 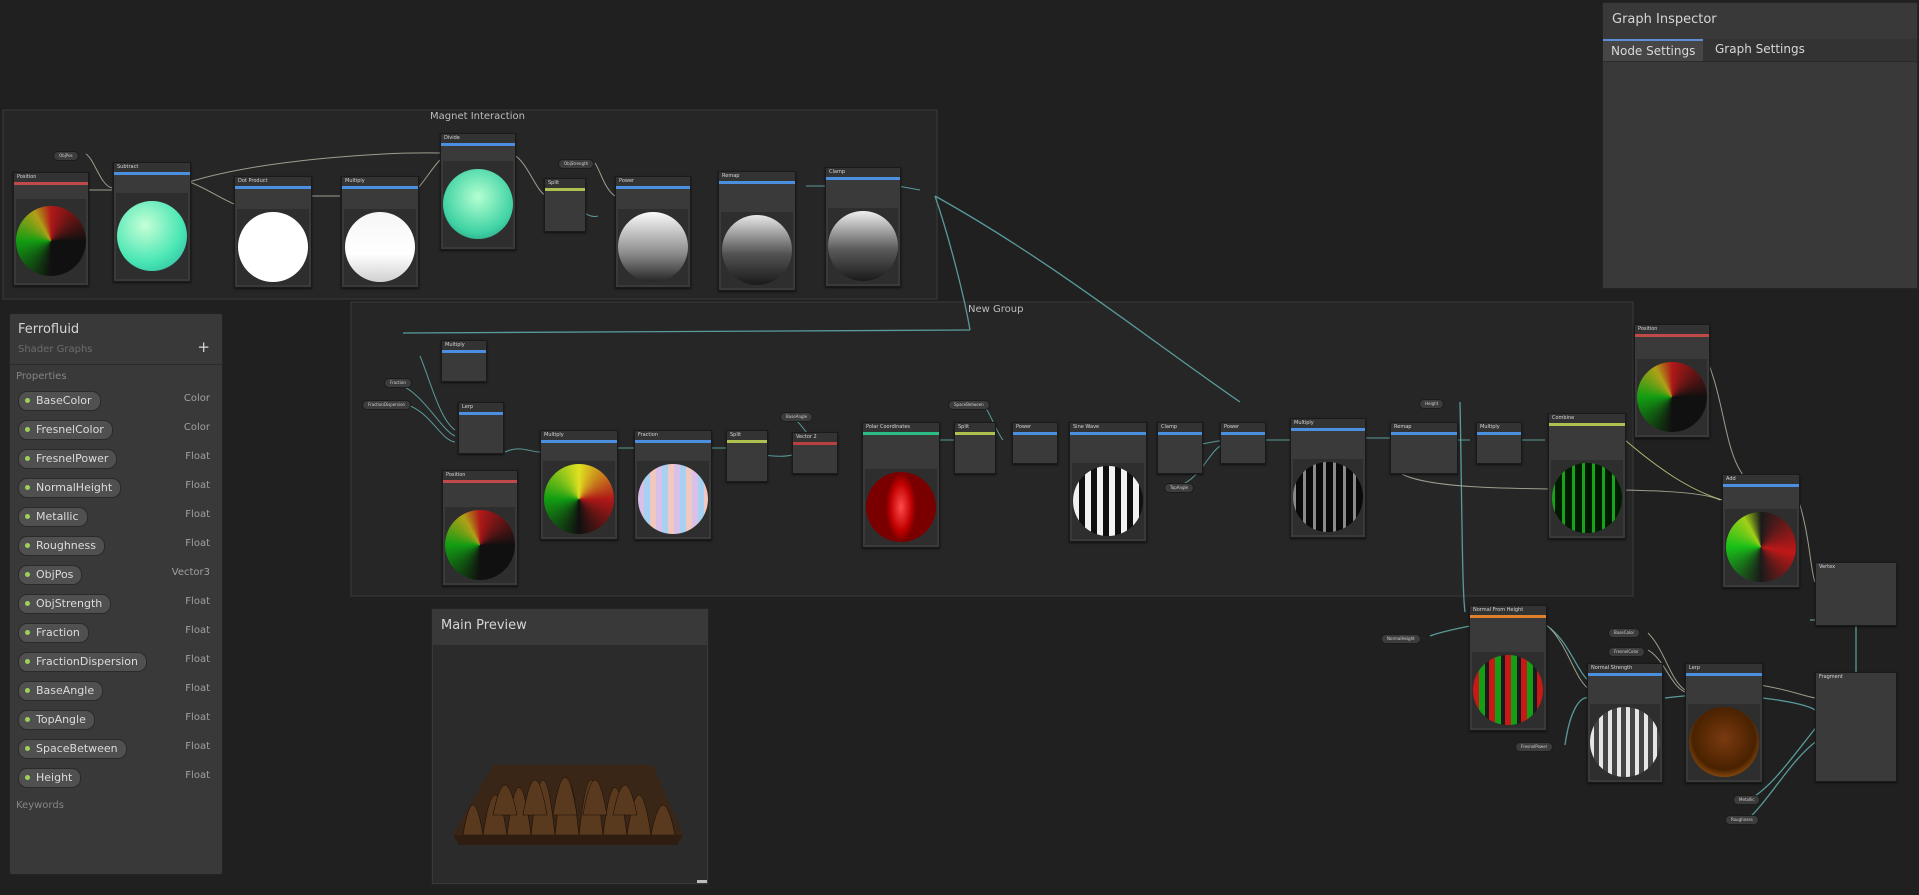 What do you see at coordinates (114, 603) in the screenshot?
I see `property-row: ObjStrength Float` at bounding box center [114, 603].